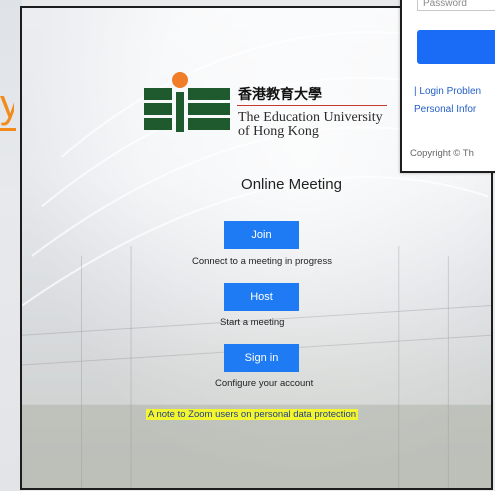  I want to click on host-caption: Start a meeting, so click(252, 322).